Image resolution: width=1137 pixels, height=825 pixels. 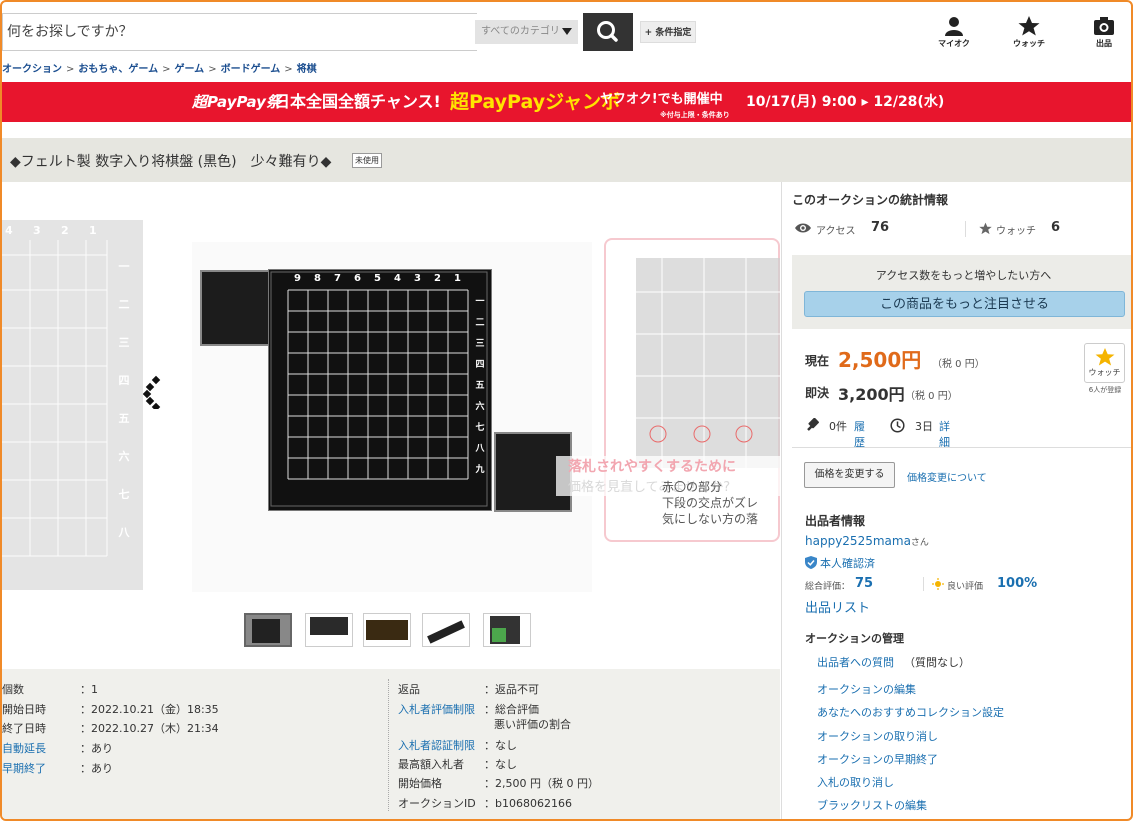 What do you see at coordinates (910, 712) in the screenshot?
I see `recommend-collection-link: あなたへのおすすめコレクション設定` at bounding box center [910, 712].